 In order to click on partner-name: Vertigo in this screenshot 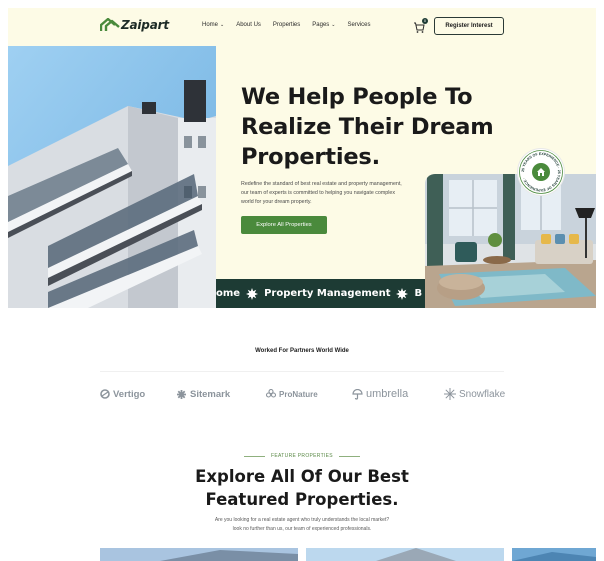, I will do `click(129, 394)`.